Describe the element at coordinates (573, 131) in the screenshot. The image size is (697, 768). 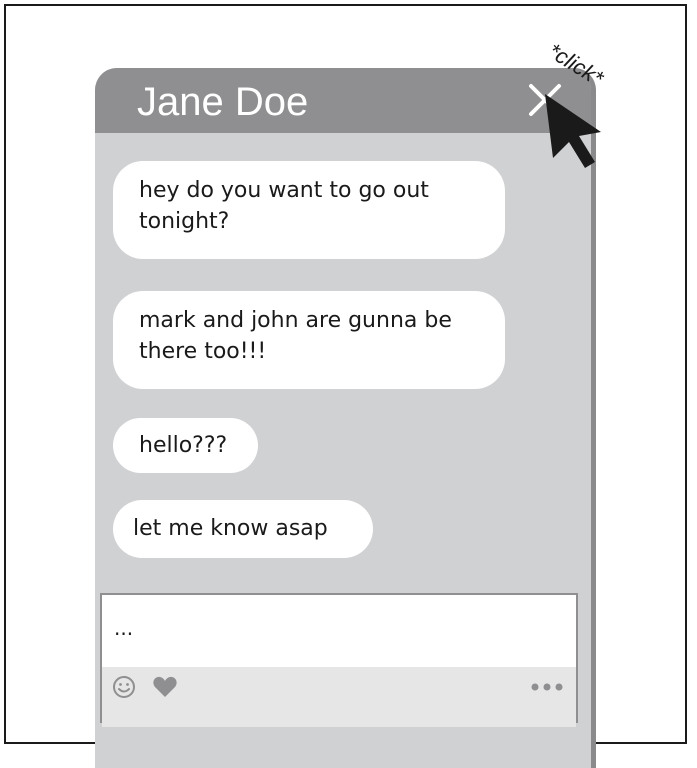
I see `mouse-cursor-icon` at that location.